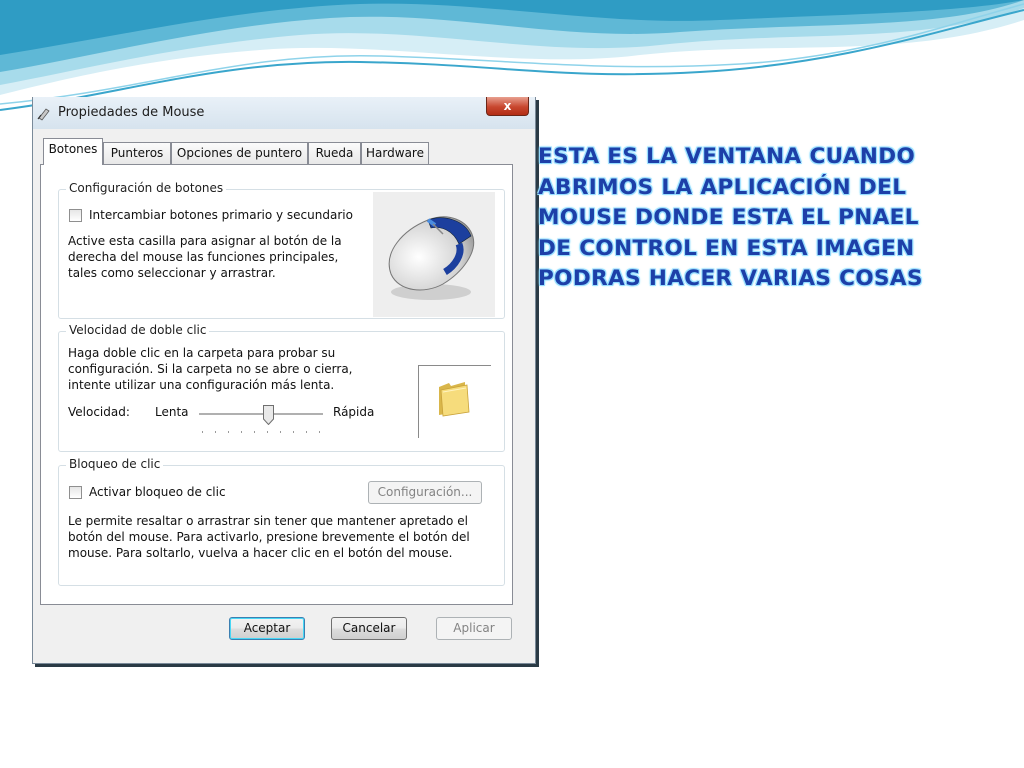 The width and height of the screenshot is (1024, 768). I want to click on tab-botones: Botones, so click(73, 151).